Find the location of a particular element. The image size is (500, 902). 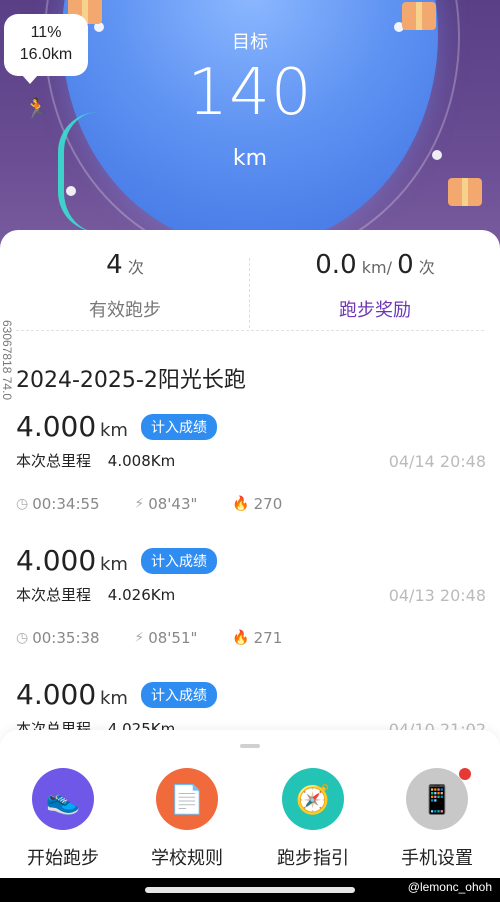

reward-count-unit: 次 is located at coordinates (426, 267).